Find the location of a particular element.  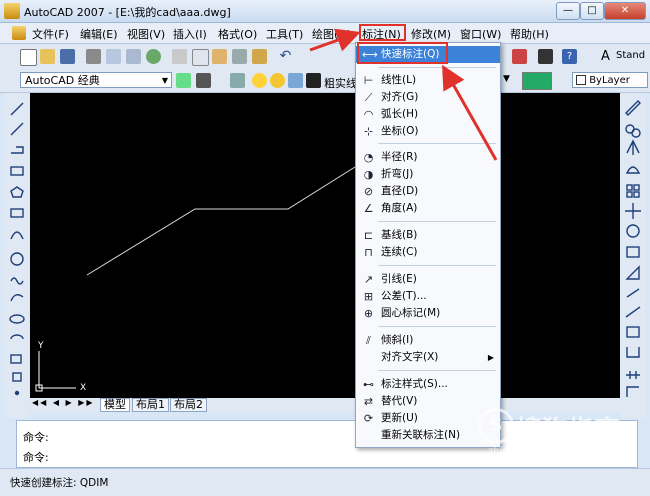

watermark-logo-icon: S is located at coordinates (496, 426).